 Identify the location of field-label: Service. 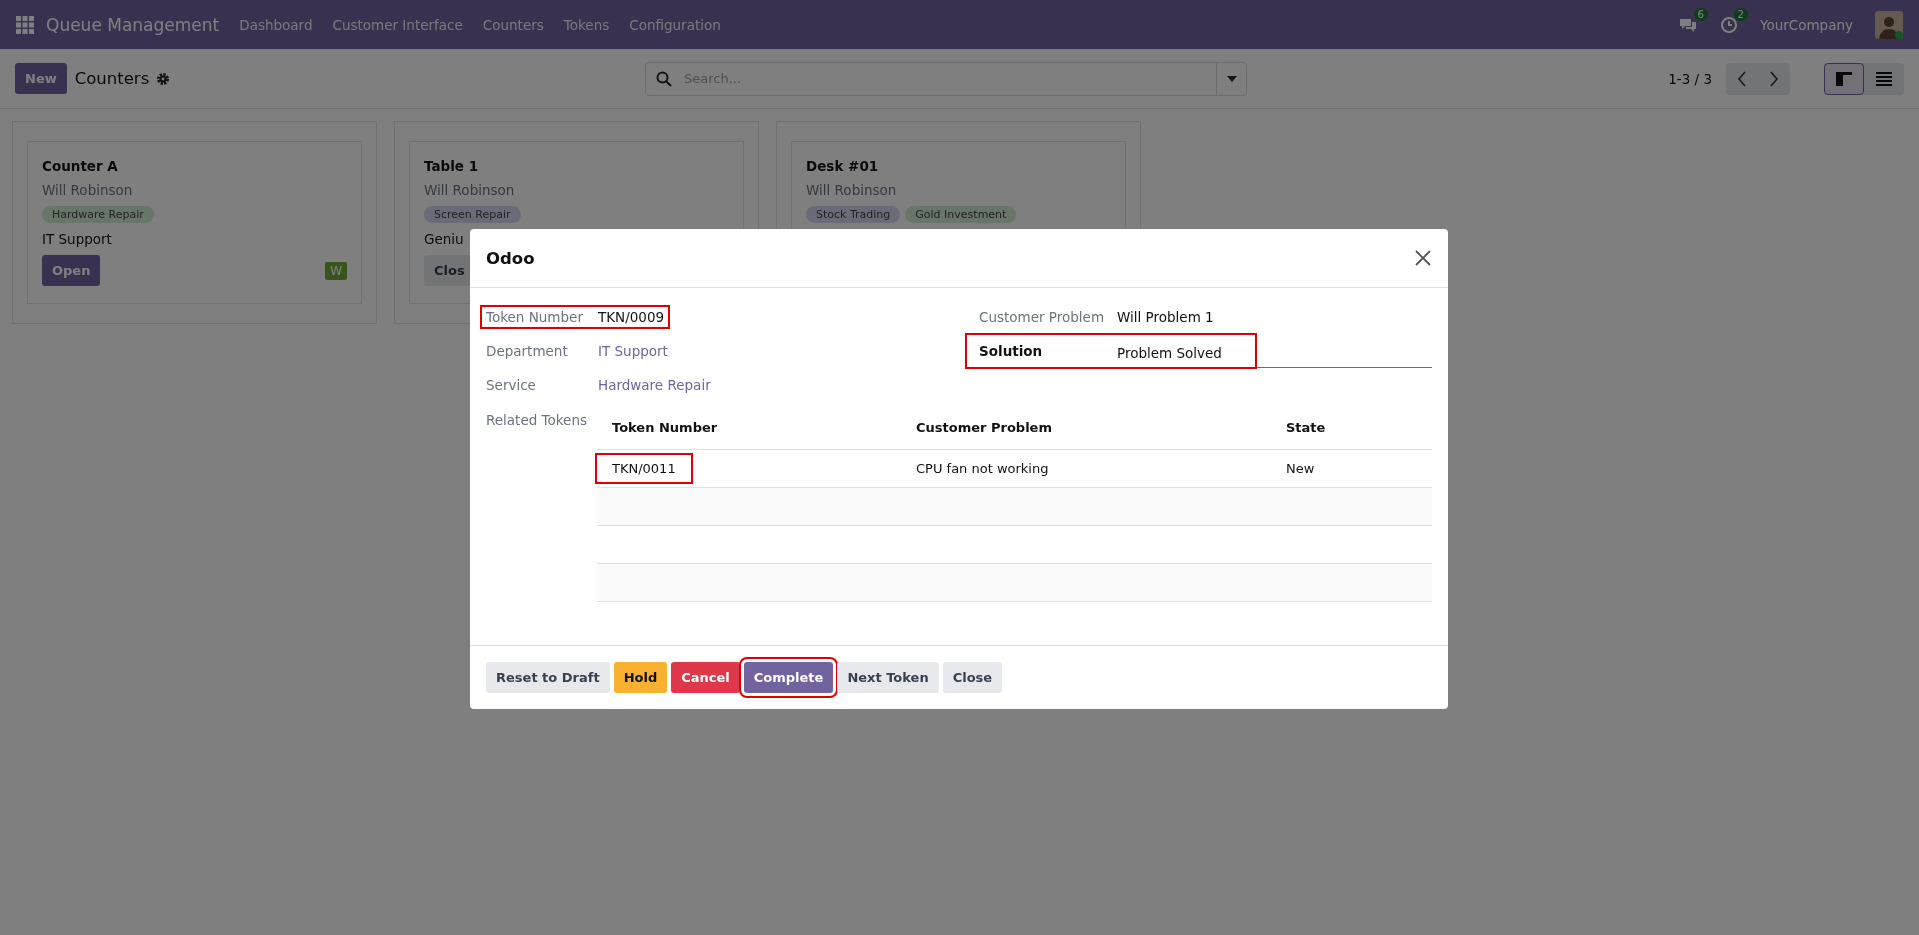
(511, 385).